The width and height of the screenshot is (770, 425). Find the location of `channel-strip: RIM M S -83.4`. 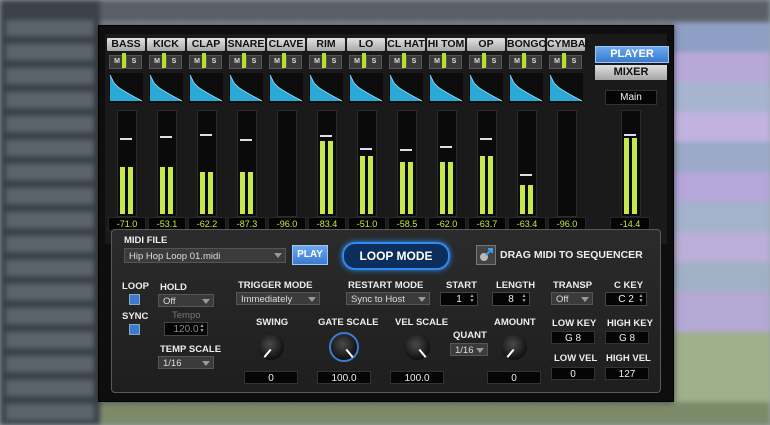

channel-strip: RIM M S -83.4 is located at coordinates (326, 139).